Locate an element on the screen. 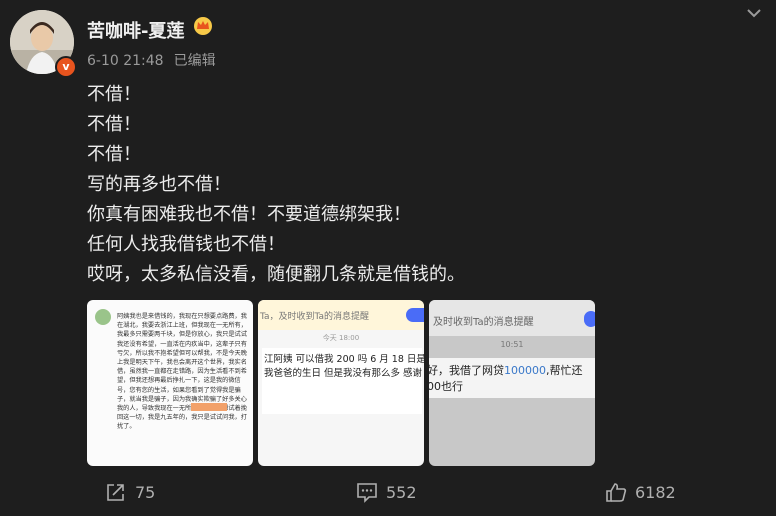 The width and height of the screenshot is (776, 516). crown-icon is located at coordinates (203, 26).